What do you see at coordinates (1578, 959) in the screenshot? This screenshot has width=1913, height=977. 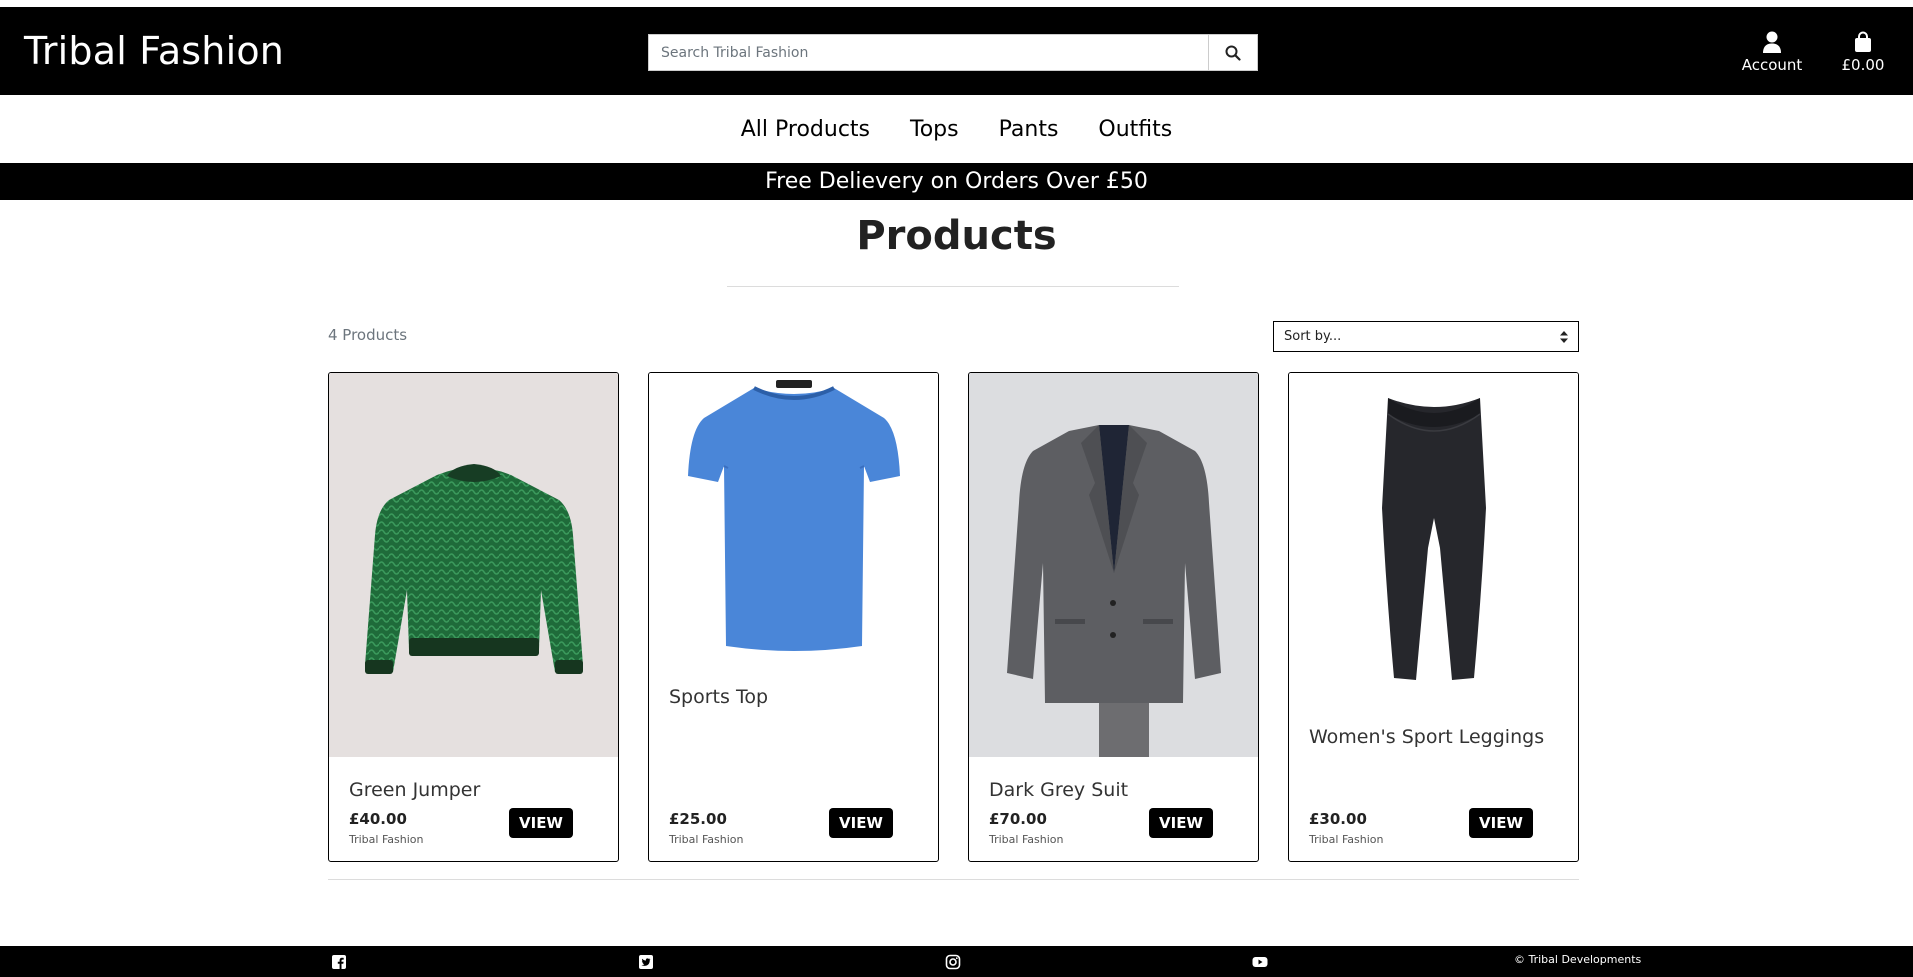 I see `footer-copyright: © Tribal Developments` at bounding box center [1578, 959].